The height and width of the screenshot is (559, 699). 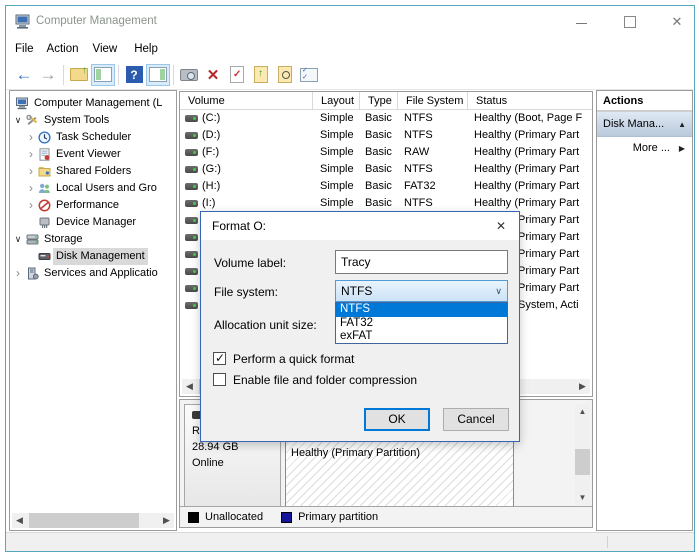 What do you see at coordinates (44, 256) in the screenshot?
I see `disk-management-icon` at bounding box center [44, 256].